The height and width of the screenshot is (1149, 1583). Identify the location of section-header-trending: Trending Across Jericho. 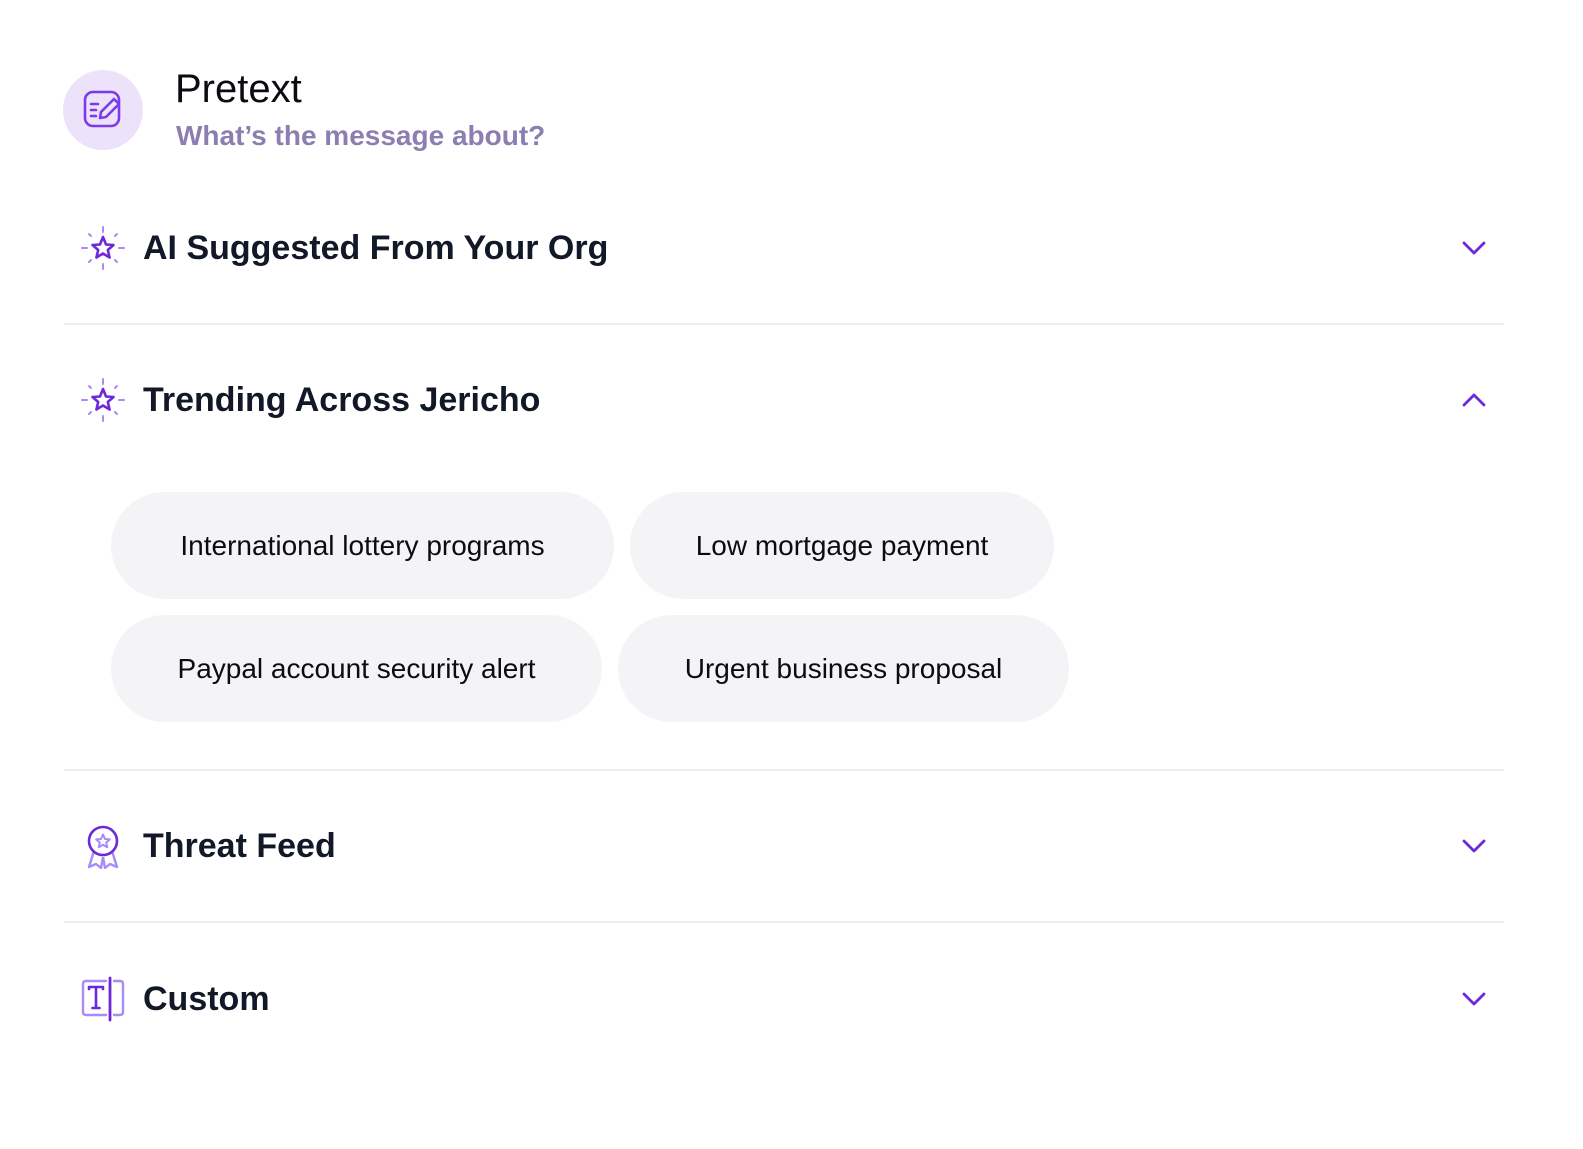
(784, 399).